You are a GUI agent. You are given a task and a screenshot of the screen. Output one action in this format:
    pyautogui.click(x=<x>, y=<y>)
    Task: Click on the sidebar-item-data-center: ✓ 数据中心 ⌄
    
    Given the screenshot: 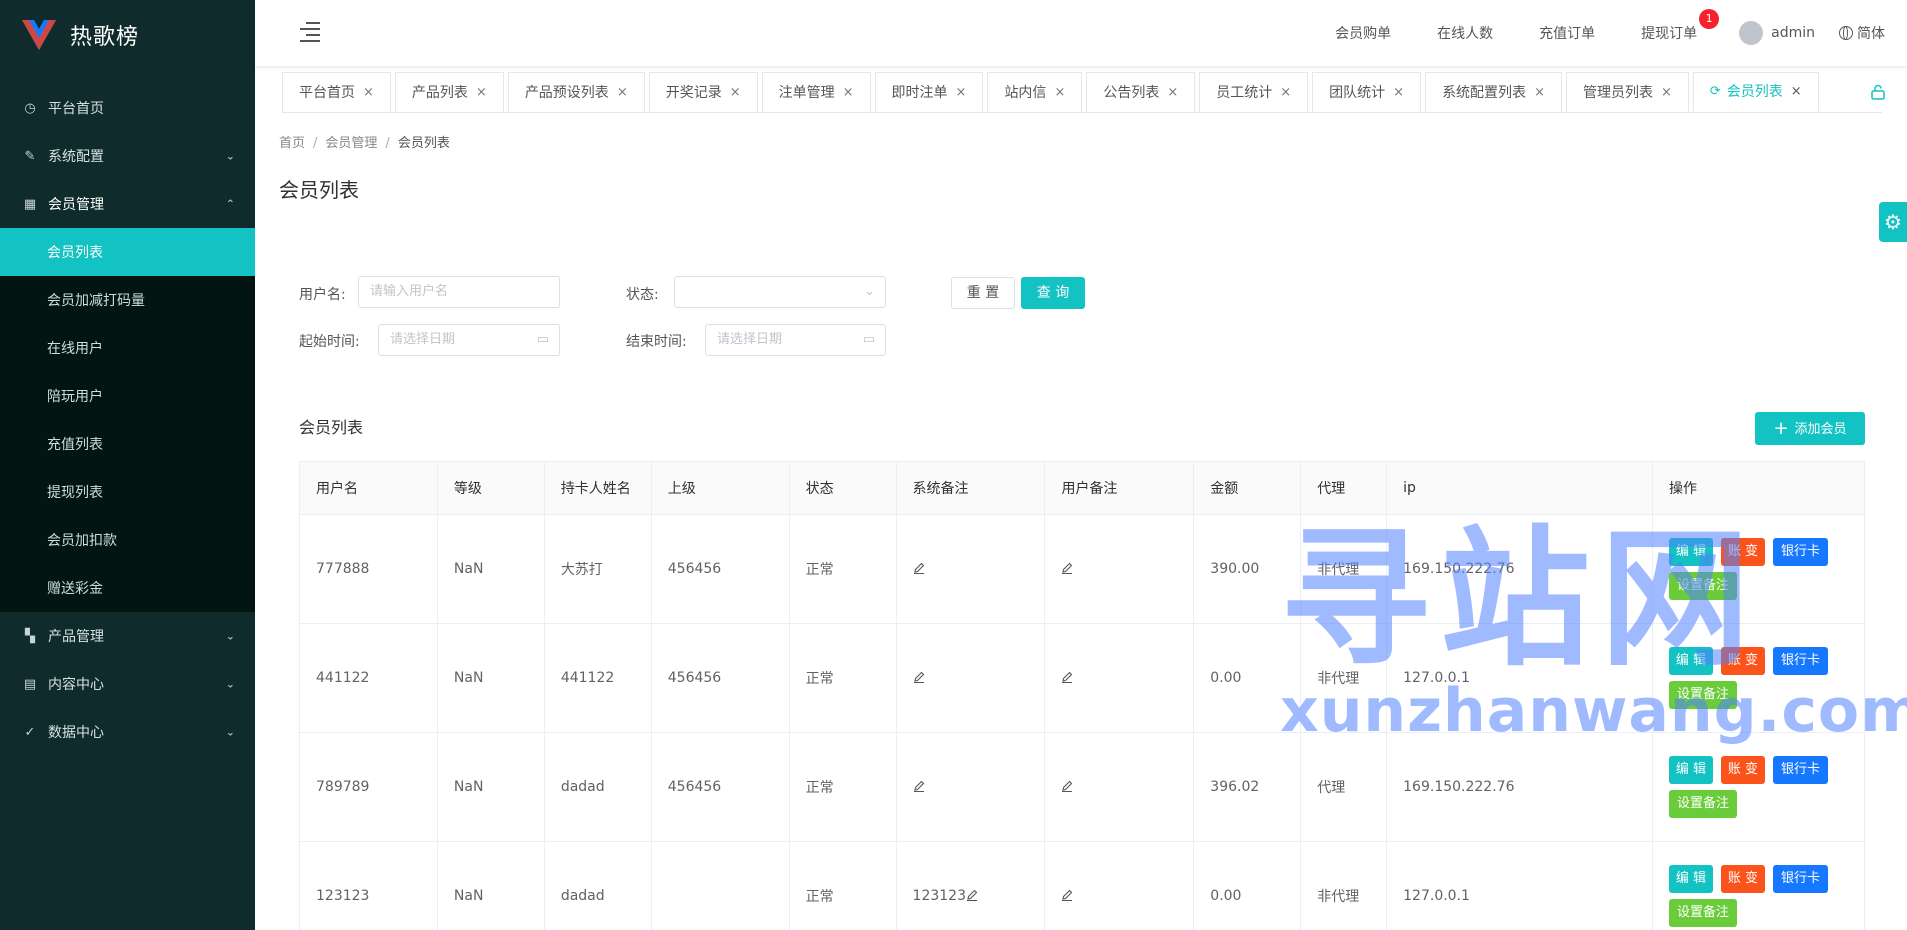 What is the action you would take?
    pyautogui.click(x=127, y=732)
    